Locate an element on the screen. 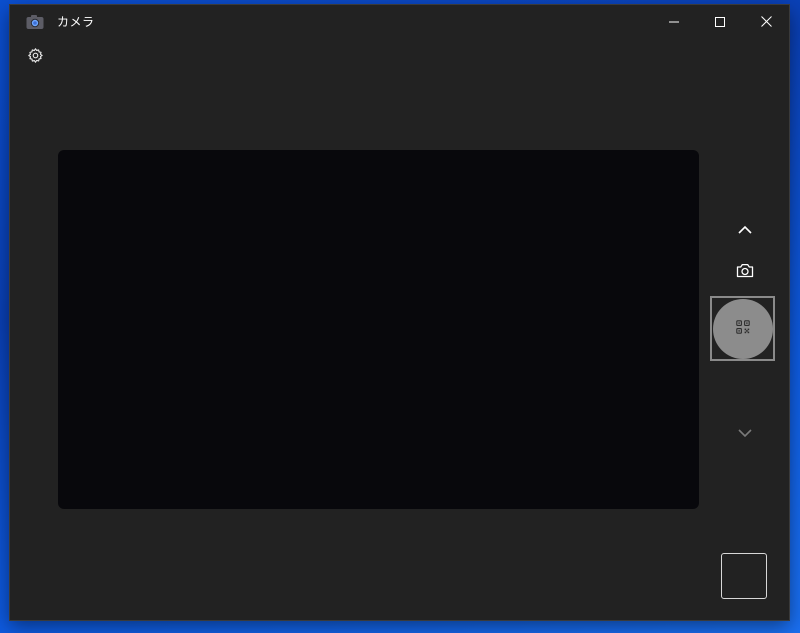  minimize-icon is located at coordinates (674, 21).